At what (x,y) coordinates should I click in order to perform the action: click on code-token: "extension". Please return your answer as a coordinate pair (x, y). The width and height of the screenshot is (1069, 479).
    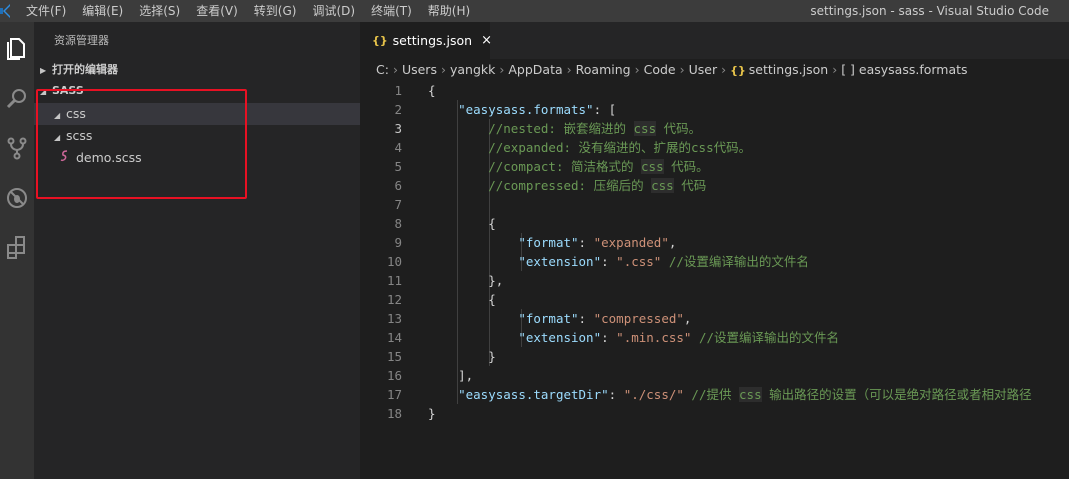
    Looking at the image, I should click on (560, 261).